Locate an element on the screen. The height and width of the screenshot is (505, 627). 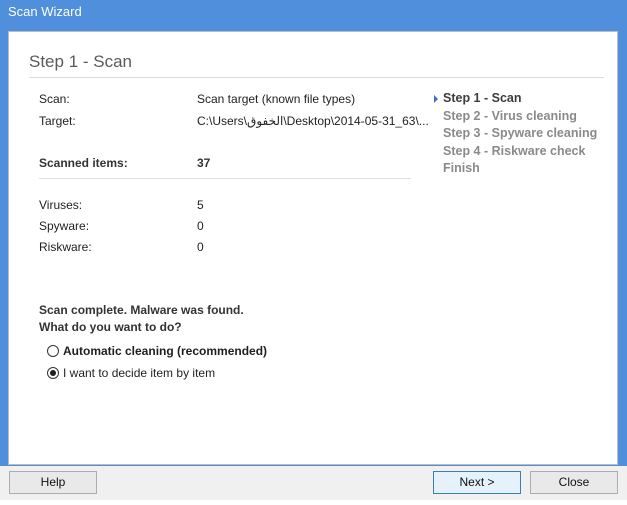
page-title: Step 1 - Scan is located at coordinates (81, 61).